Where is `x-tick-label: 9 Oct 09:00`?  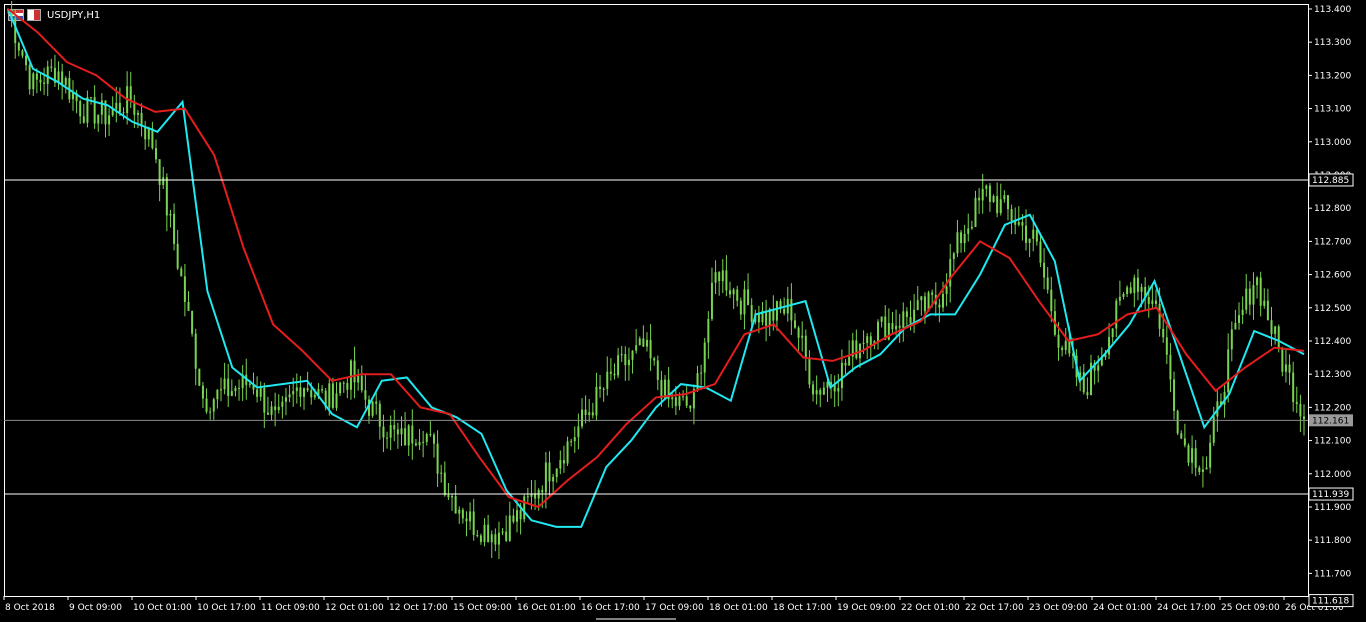 x-tick-label: 9 Oct 09:00 is located at coordinates (95, 608).